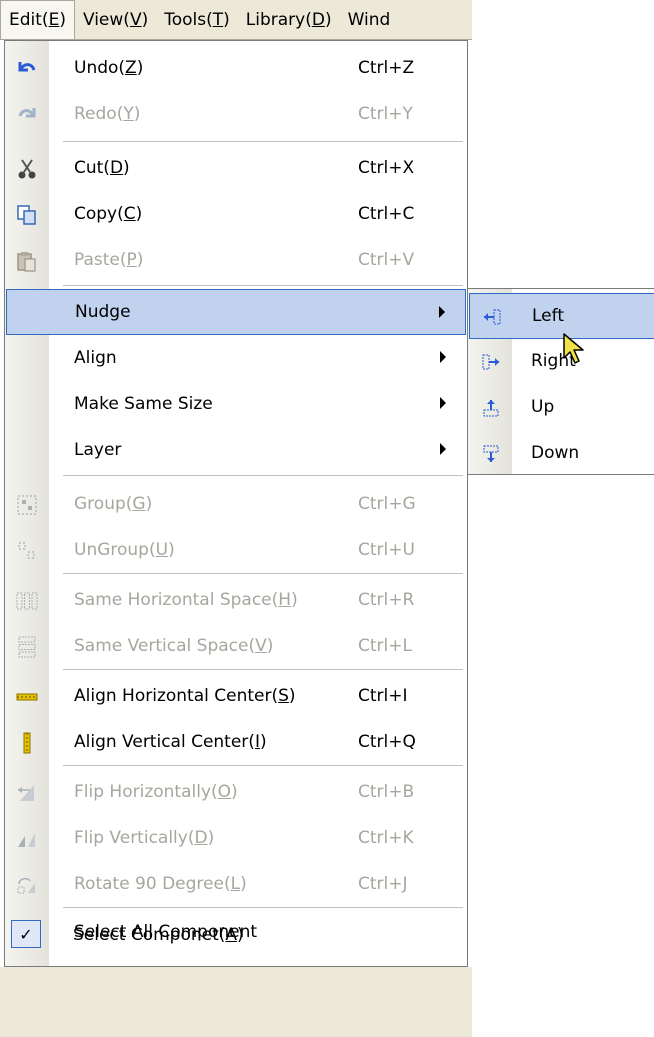  Describe the element at coordinates (27, 885) in the screenshot. I see `rotate-icon` at that location.